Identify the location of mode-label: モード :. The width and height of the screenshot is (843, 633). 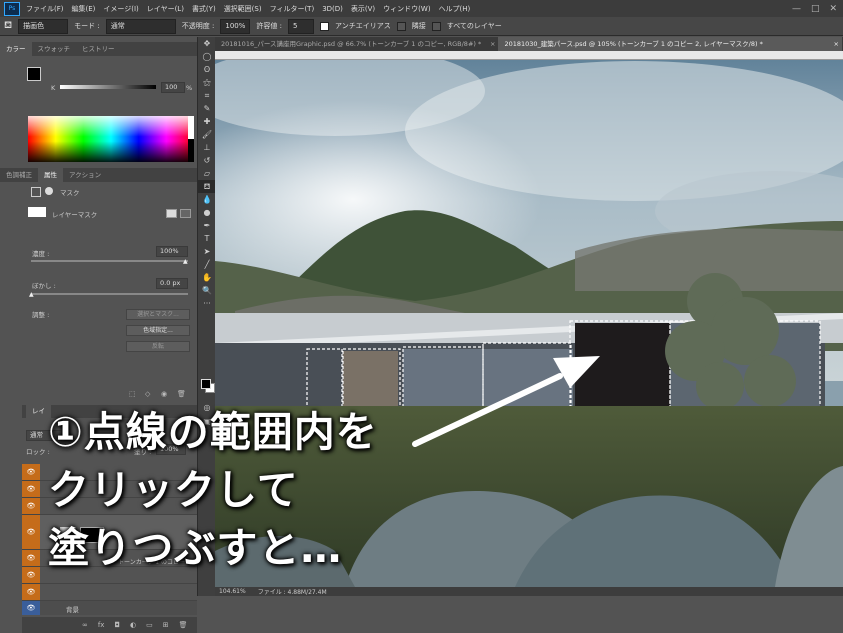
(87, 26).